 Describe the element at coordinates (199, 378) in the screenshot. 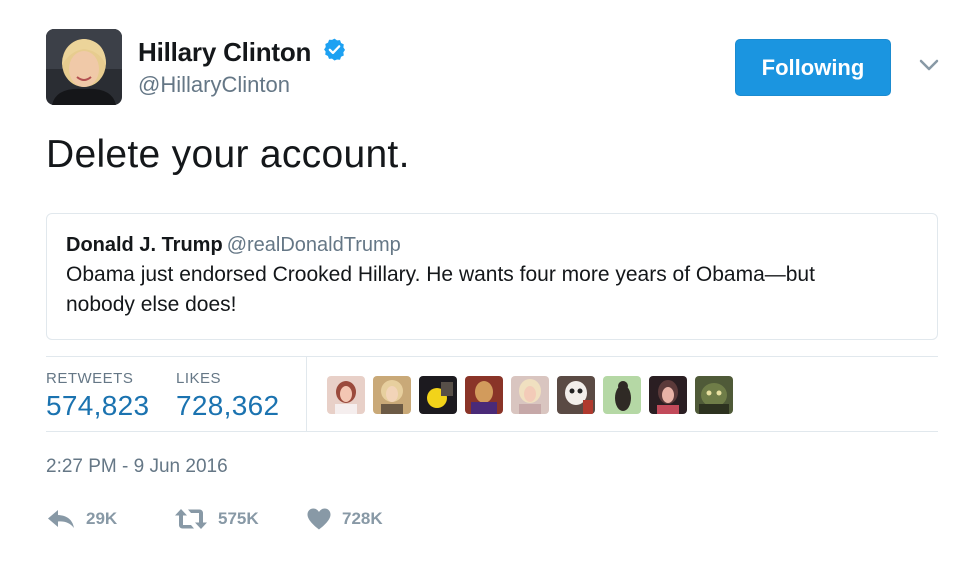

I see `likes-label: LIKES` at that location.